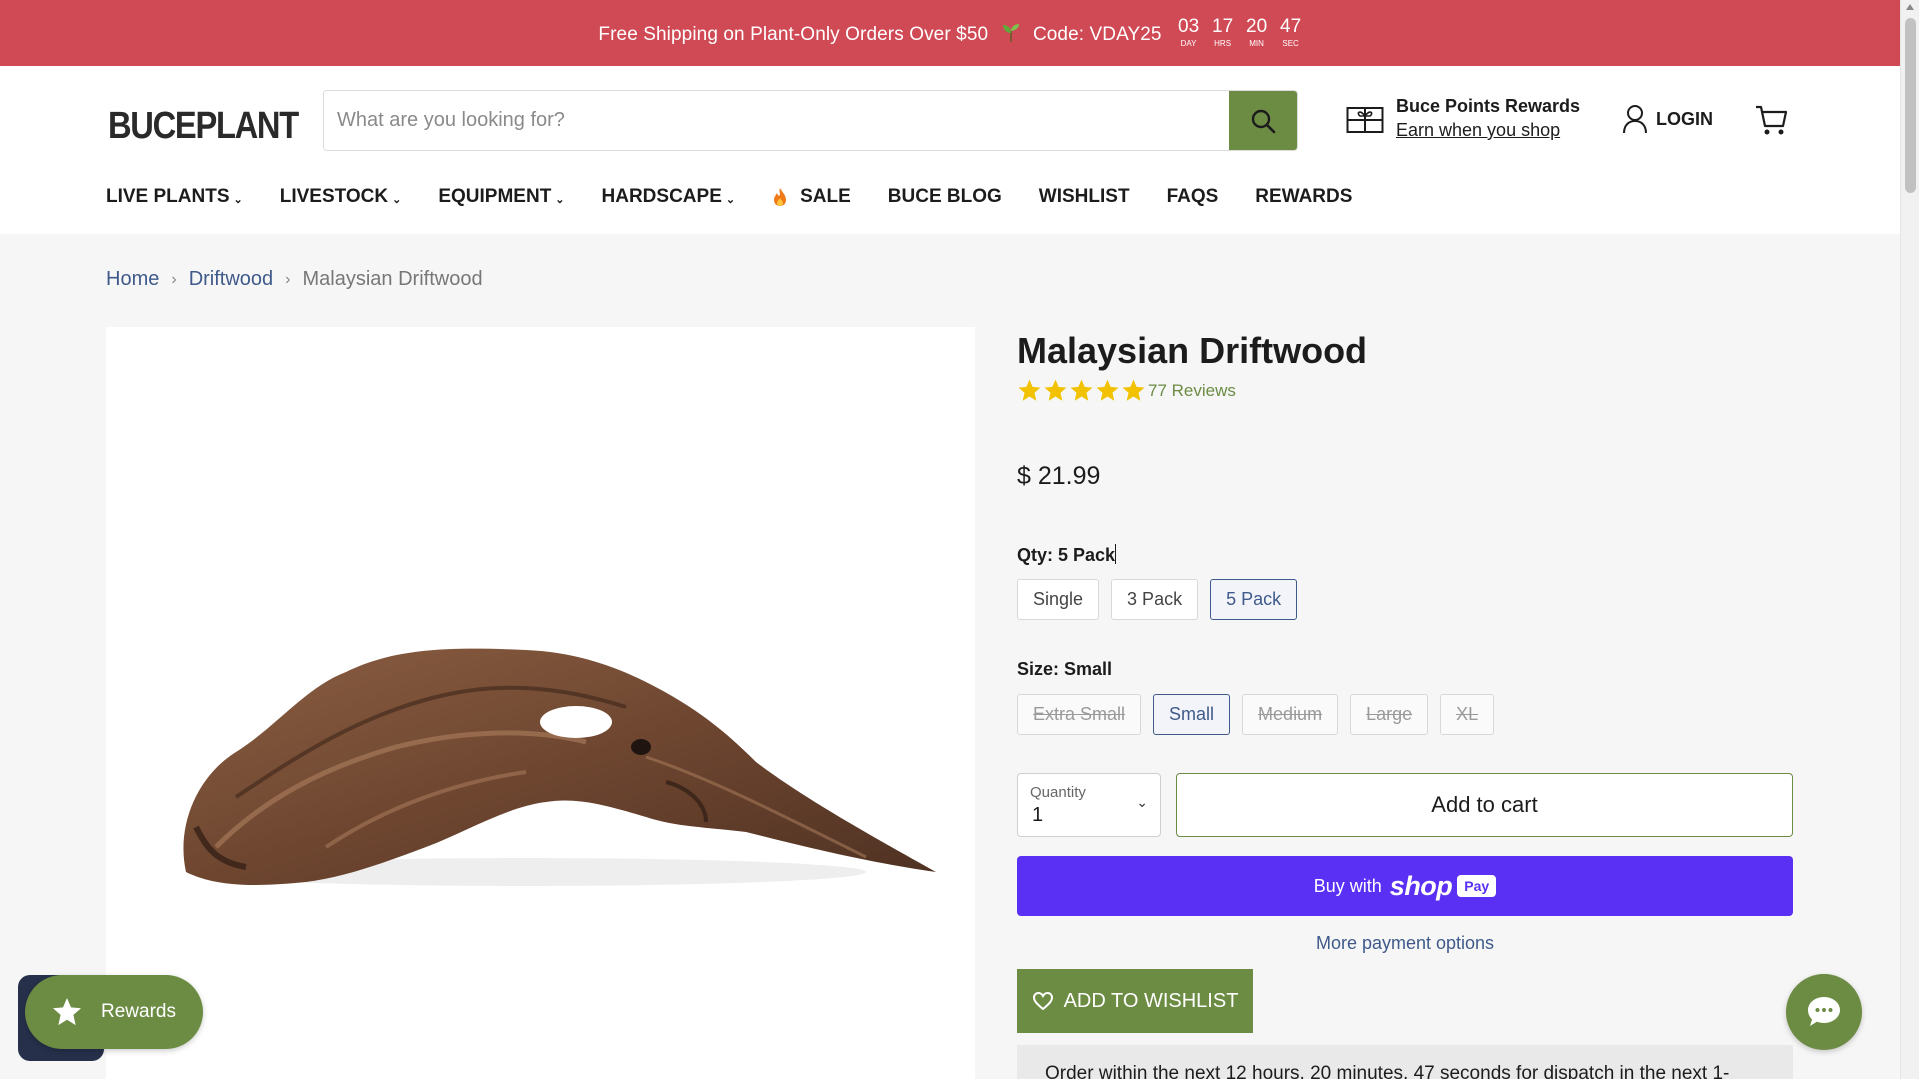  I want to click on size-option-group: Extra Small Small Medium Large XL, so click(1256, 714).